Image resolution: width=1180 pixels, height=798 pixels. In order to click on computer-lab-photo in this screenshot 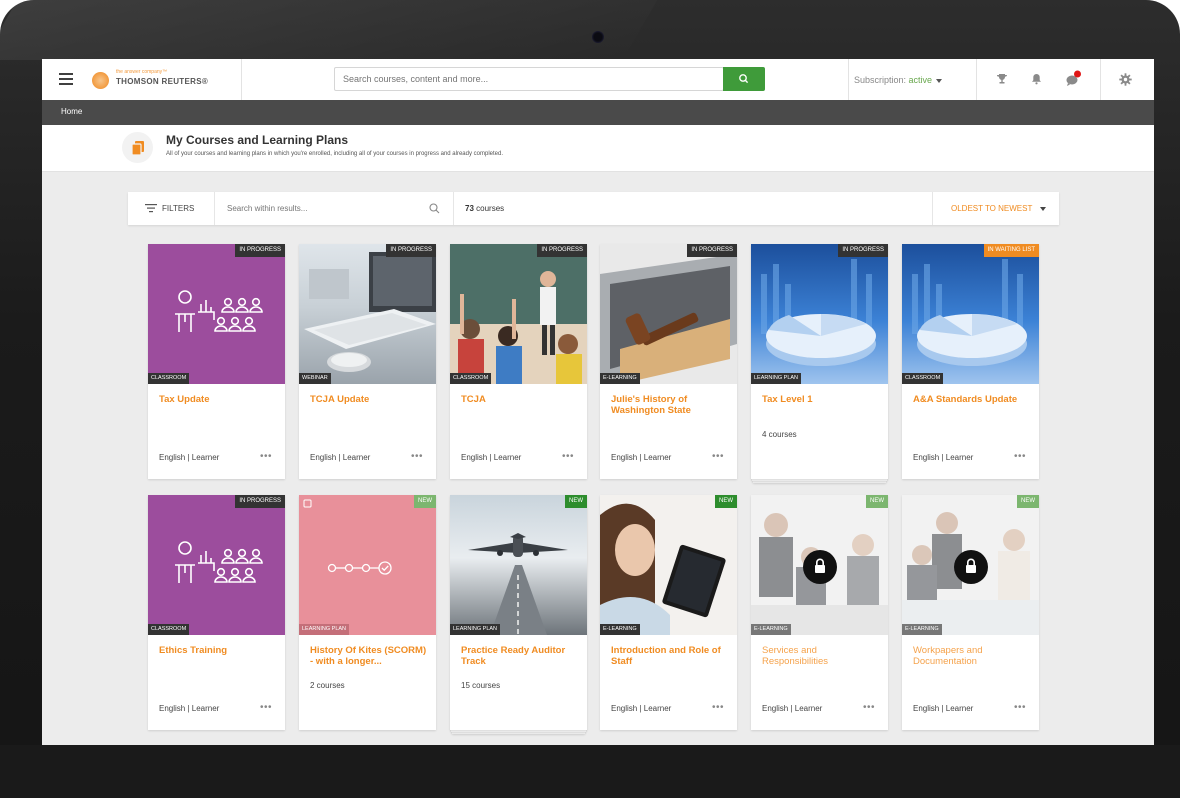, I will do `click(370, 312)`.